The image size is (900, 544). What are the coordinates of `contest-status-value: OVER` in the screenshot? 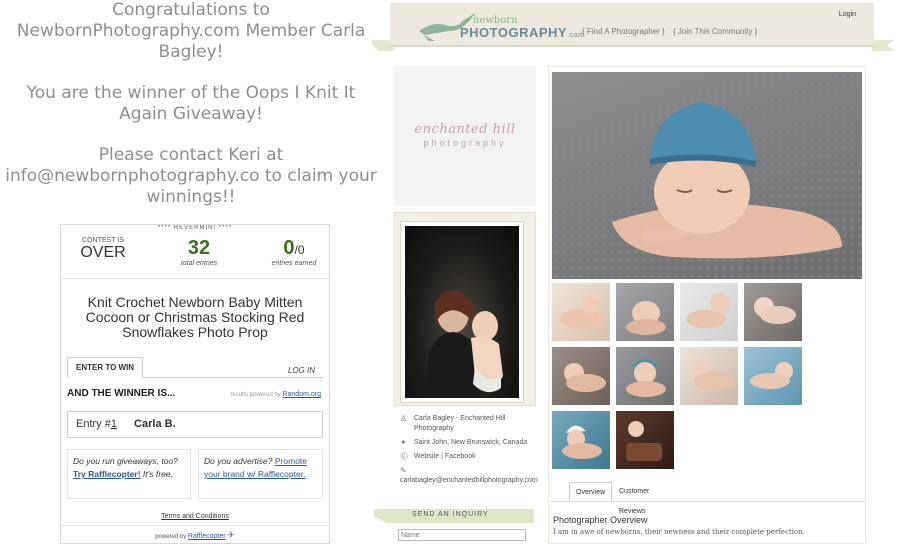 It's located at (103, 252).